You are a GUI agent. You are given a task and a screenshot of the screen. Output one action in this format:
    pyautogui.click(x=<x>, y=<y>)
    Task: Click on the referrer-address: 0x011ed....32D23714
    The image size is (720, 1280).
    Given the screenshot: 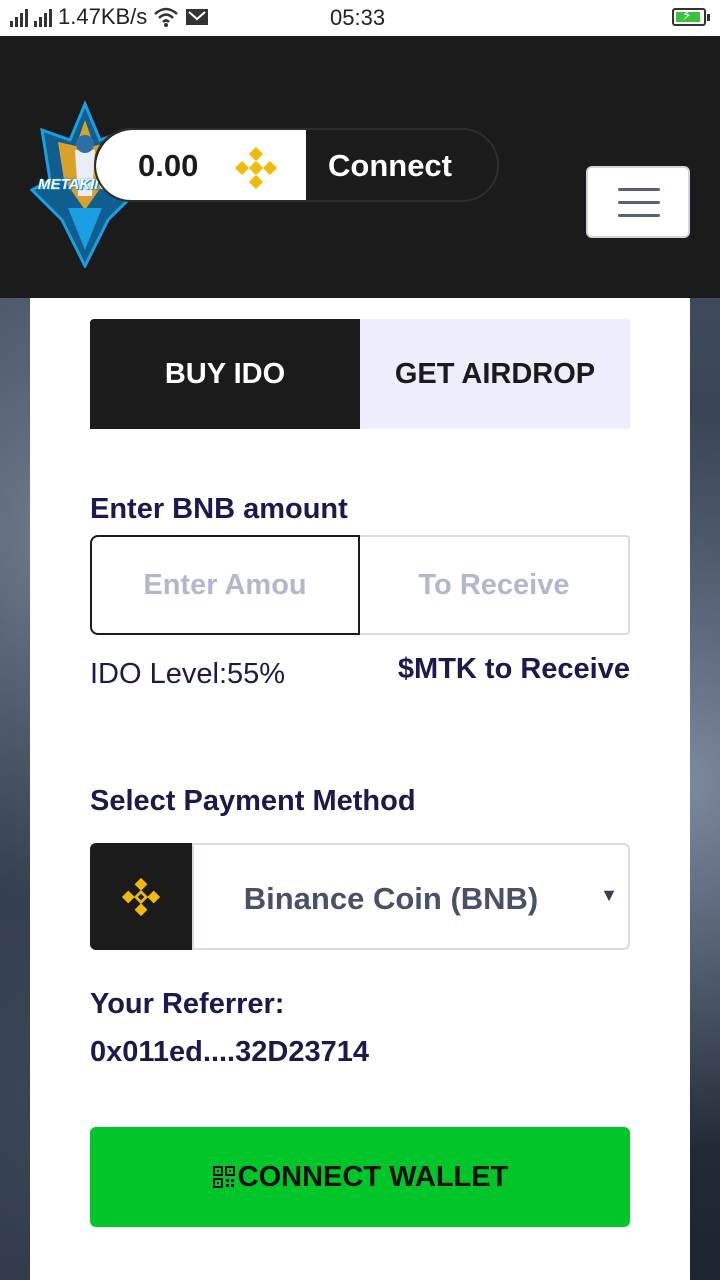 What is the action you would take?
    pyautogui.click(x=229, y=1052)
    